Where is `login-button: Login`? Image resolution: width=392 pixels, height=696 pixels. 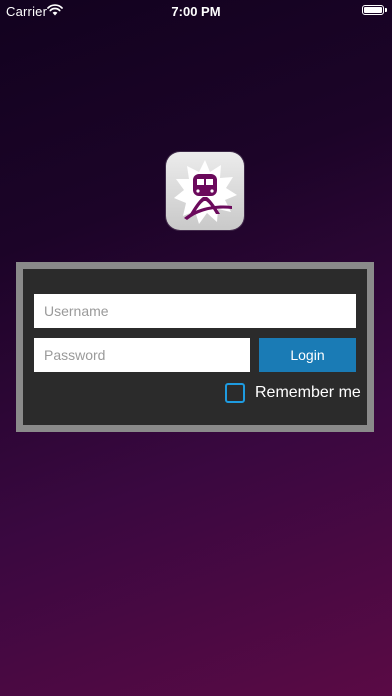 login-button: Login is located at coordinates (307, 355).